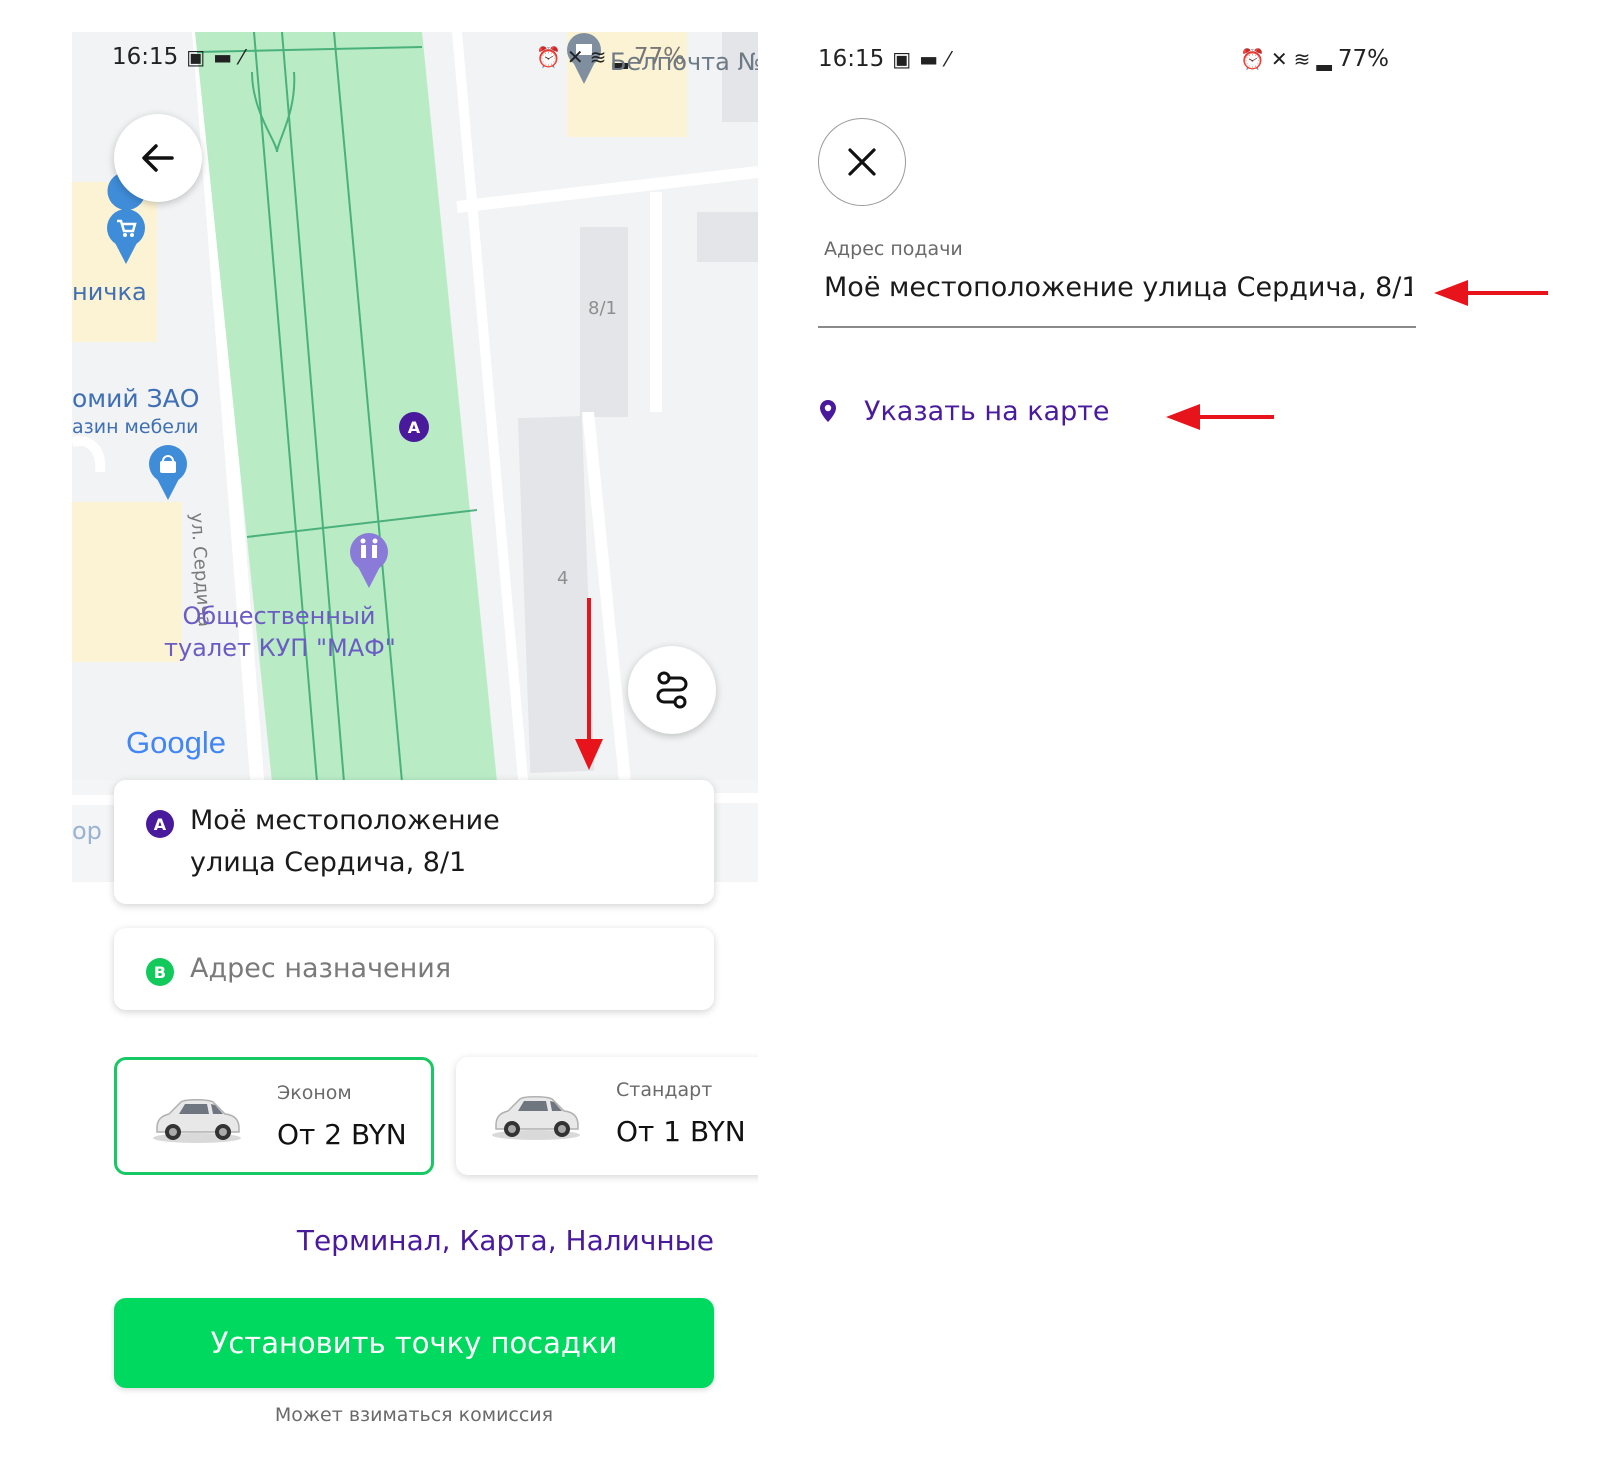 Image resolution: width=1600 pixels, height=1460 pixels. Describe the element at coordinates (87, 831) in the screenshot. I see `map-label-partial: ор` at that location.